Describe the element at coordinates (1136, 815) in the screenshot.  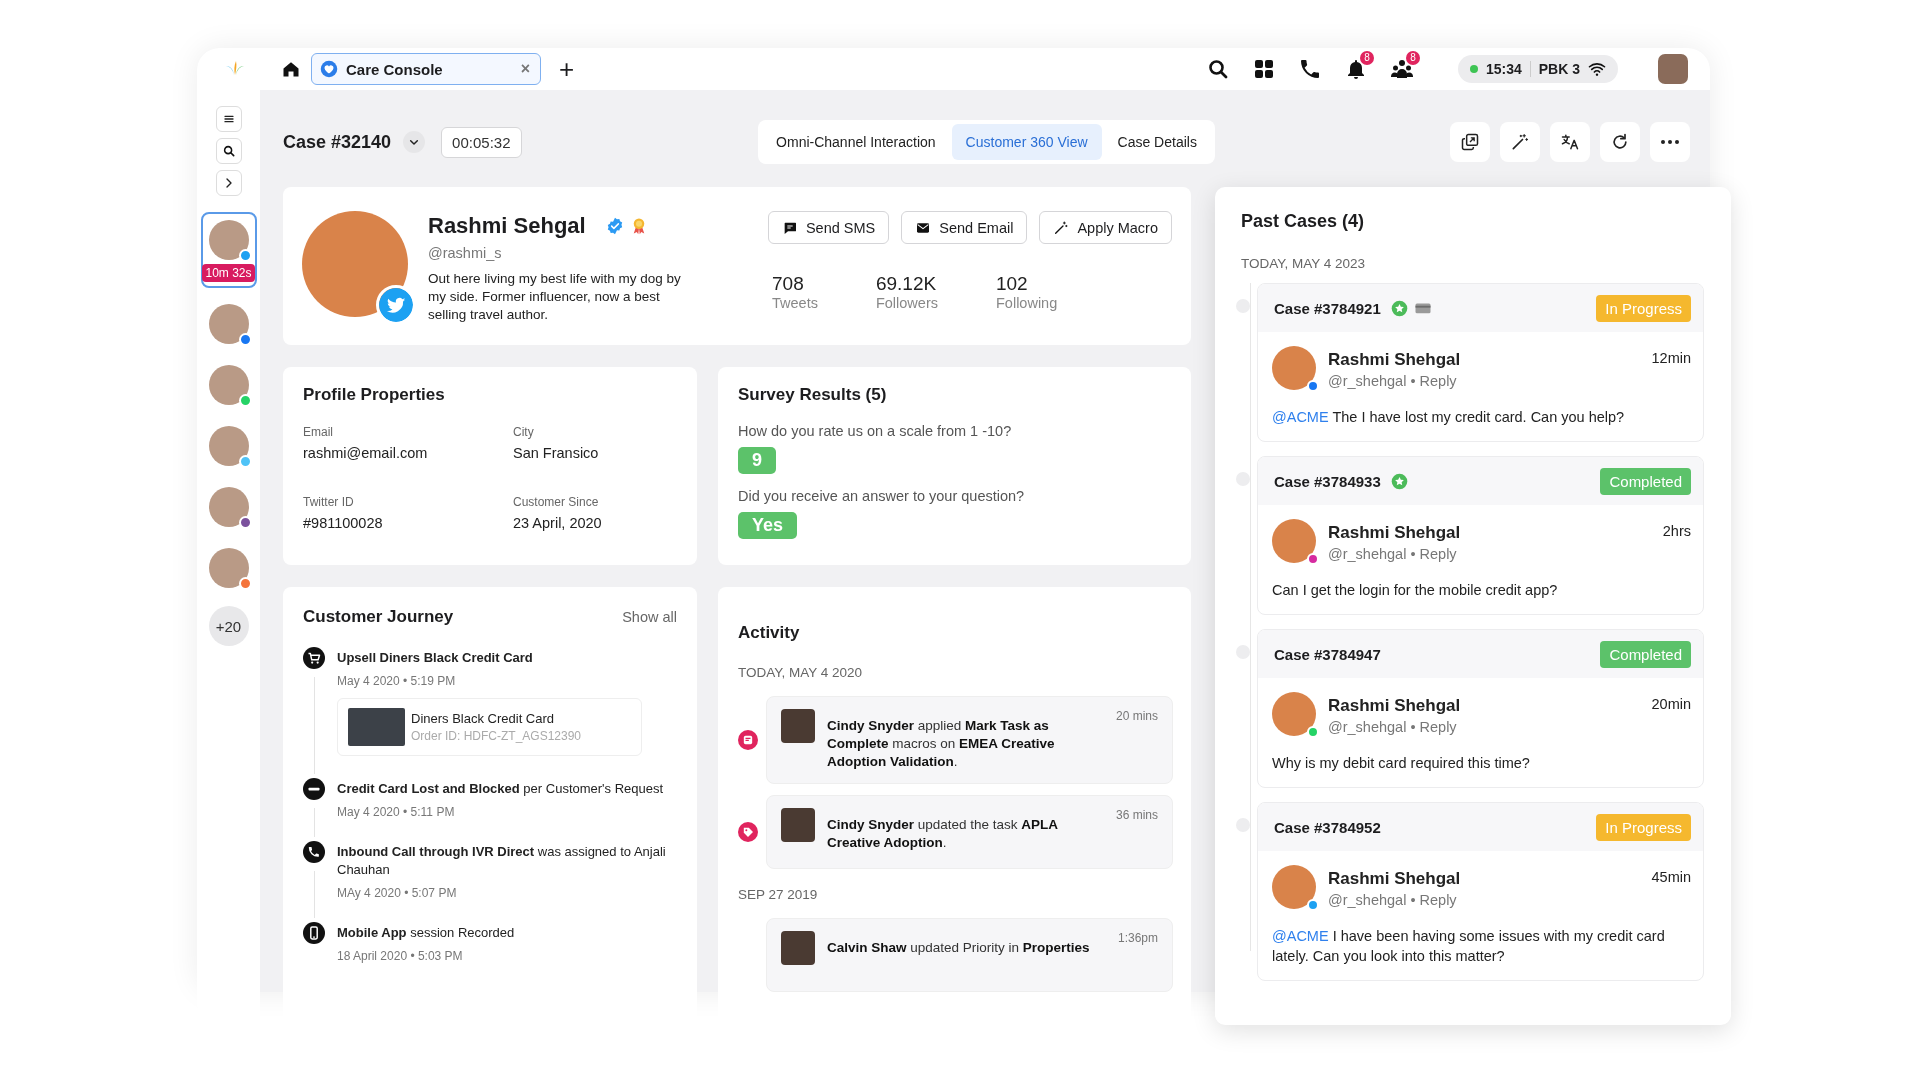
I see `activity-time: 36 mins` at that location.